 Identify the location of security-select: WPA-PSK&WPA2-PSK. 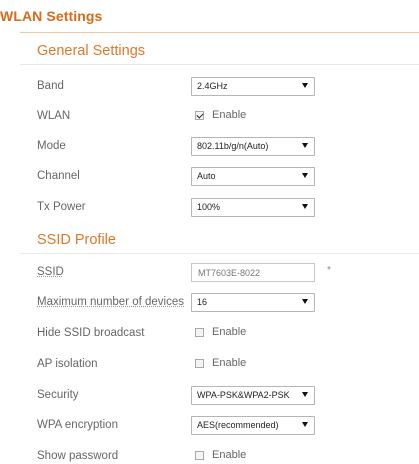
(253, 395).